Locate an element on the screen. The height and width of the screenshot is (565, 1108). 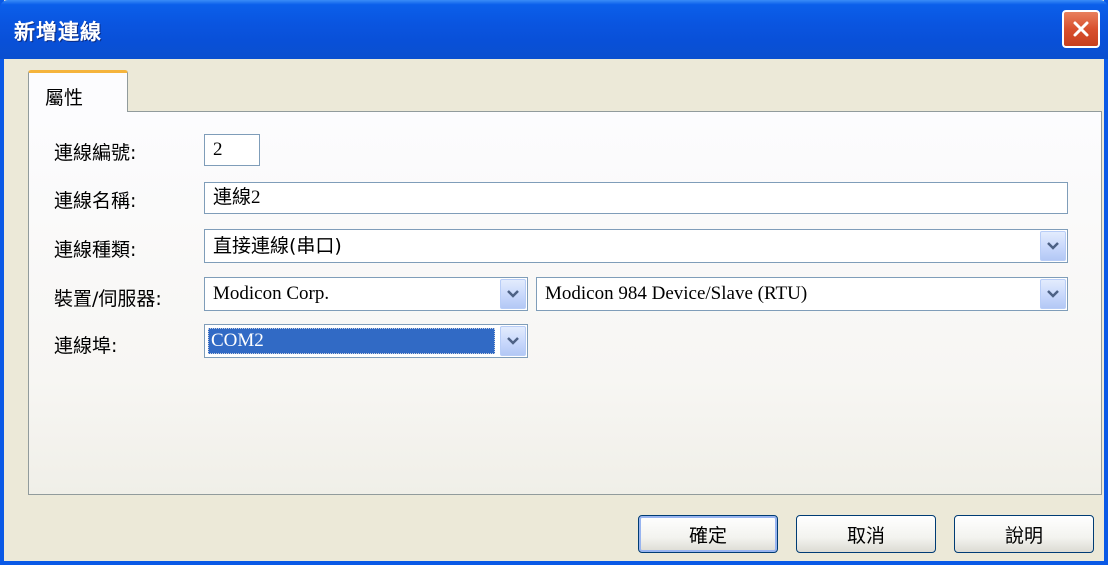
port-label: 連線埠: is located at coordinates (86, 346).